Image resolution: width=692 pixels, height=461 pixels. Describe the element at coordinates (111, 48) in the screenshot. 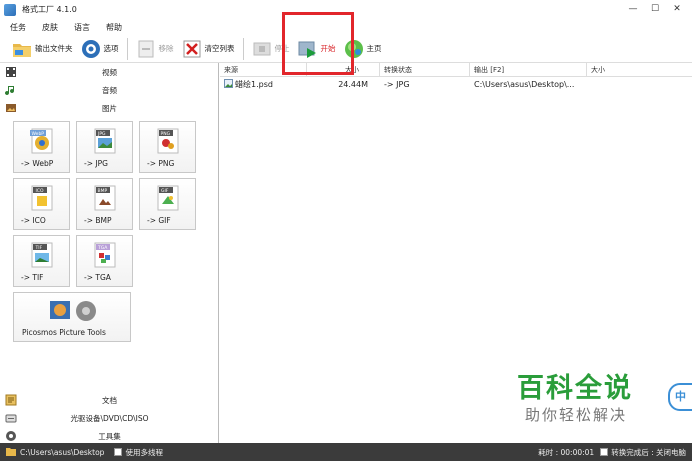

I see `options-label: 选项` at that location.